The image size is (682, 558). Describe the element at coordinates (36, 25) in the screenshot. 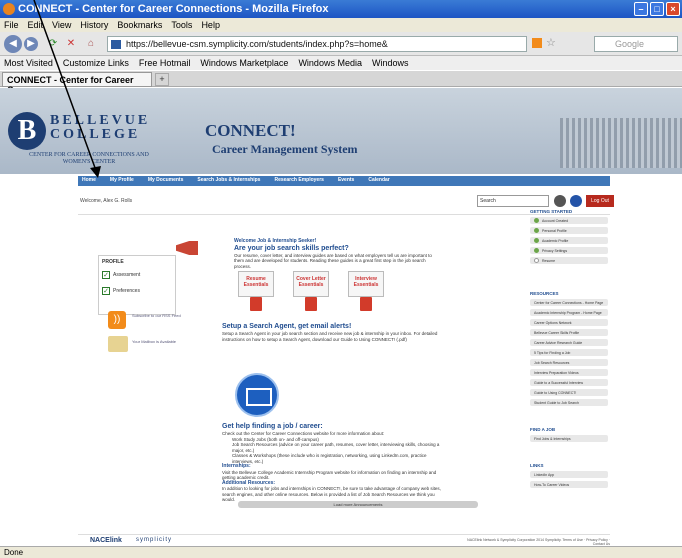

I see `menu-edit: Edit` at that location.